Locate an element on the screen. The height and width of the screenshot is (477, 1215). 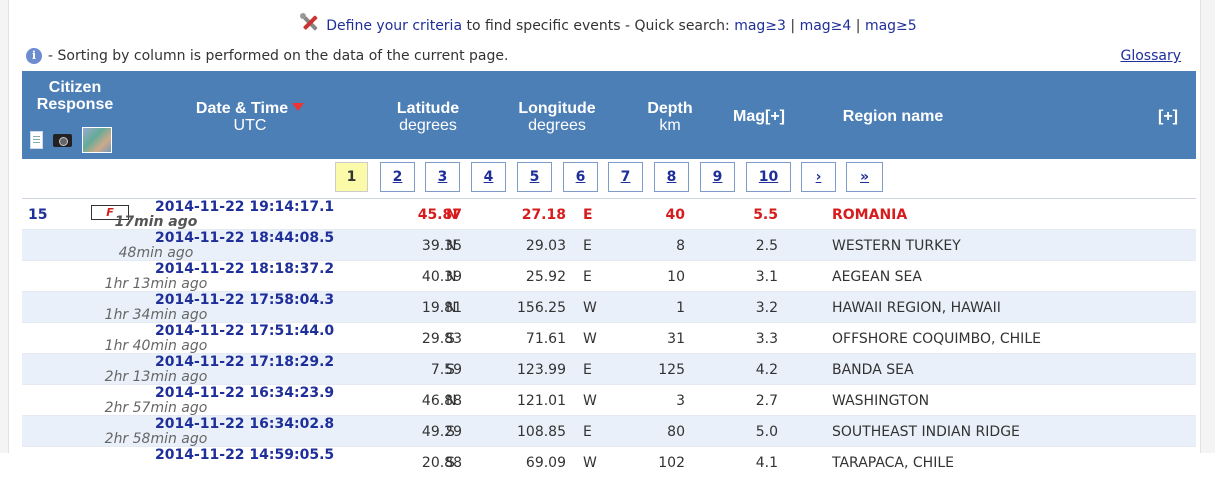
region-name: OFFSHORE COQUIMBO, CHILE is located at coordinates (936, 339).